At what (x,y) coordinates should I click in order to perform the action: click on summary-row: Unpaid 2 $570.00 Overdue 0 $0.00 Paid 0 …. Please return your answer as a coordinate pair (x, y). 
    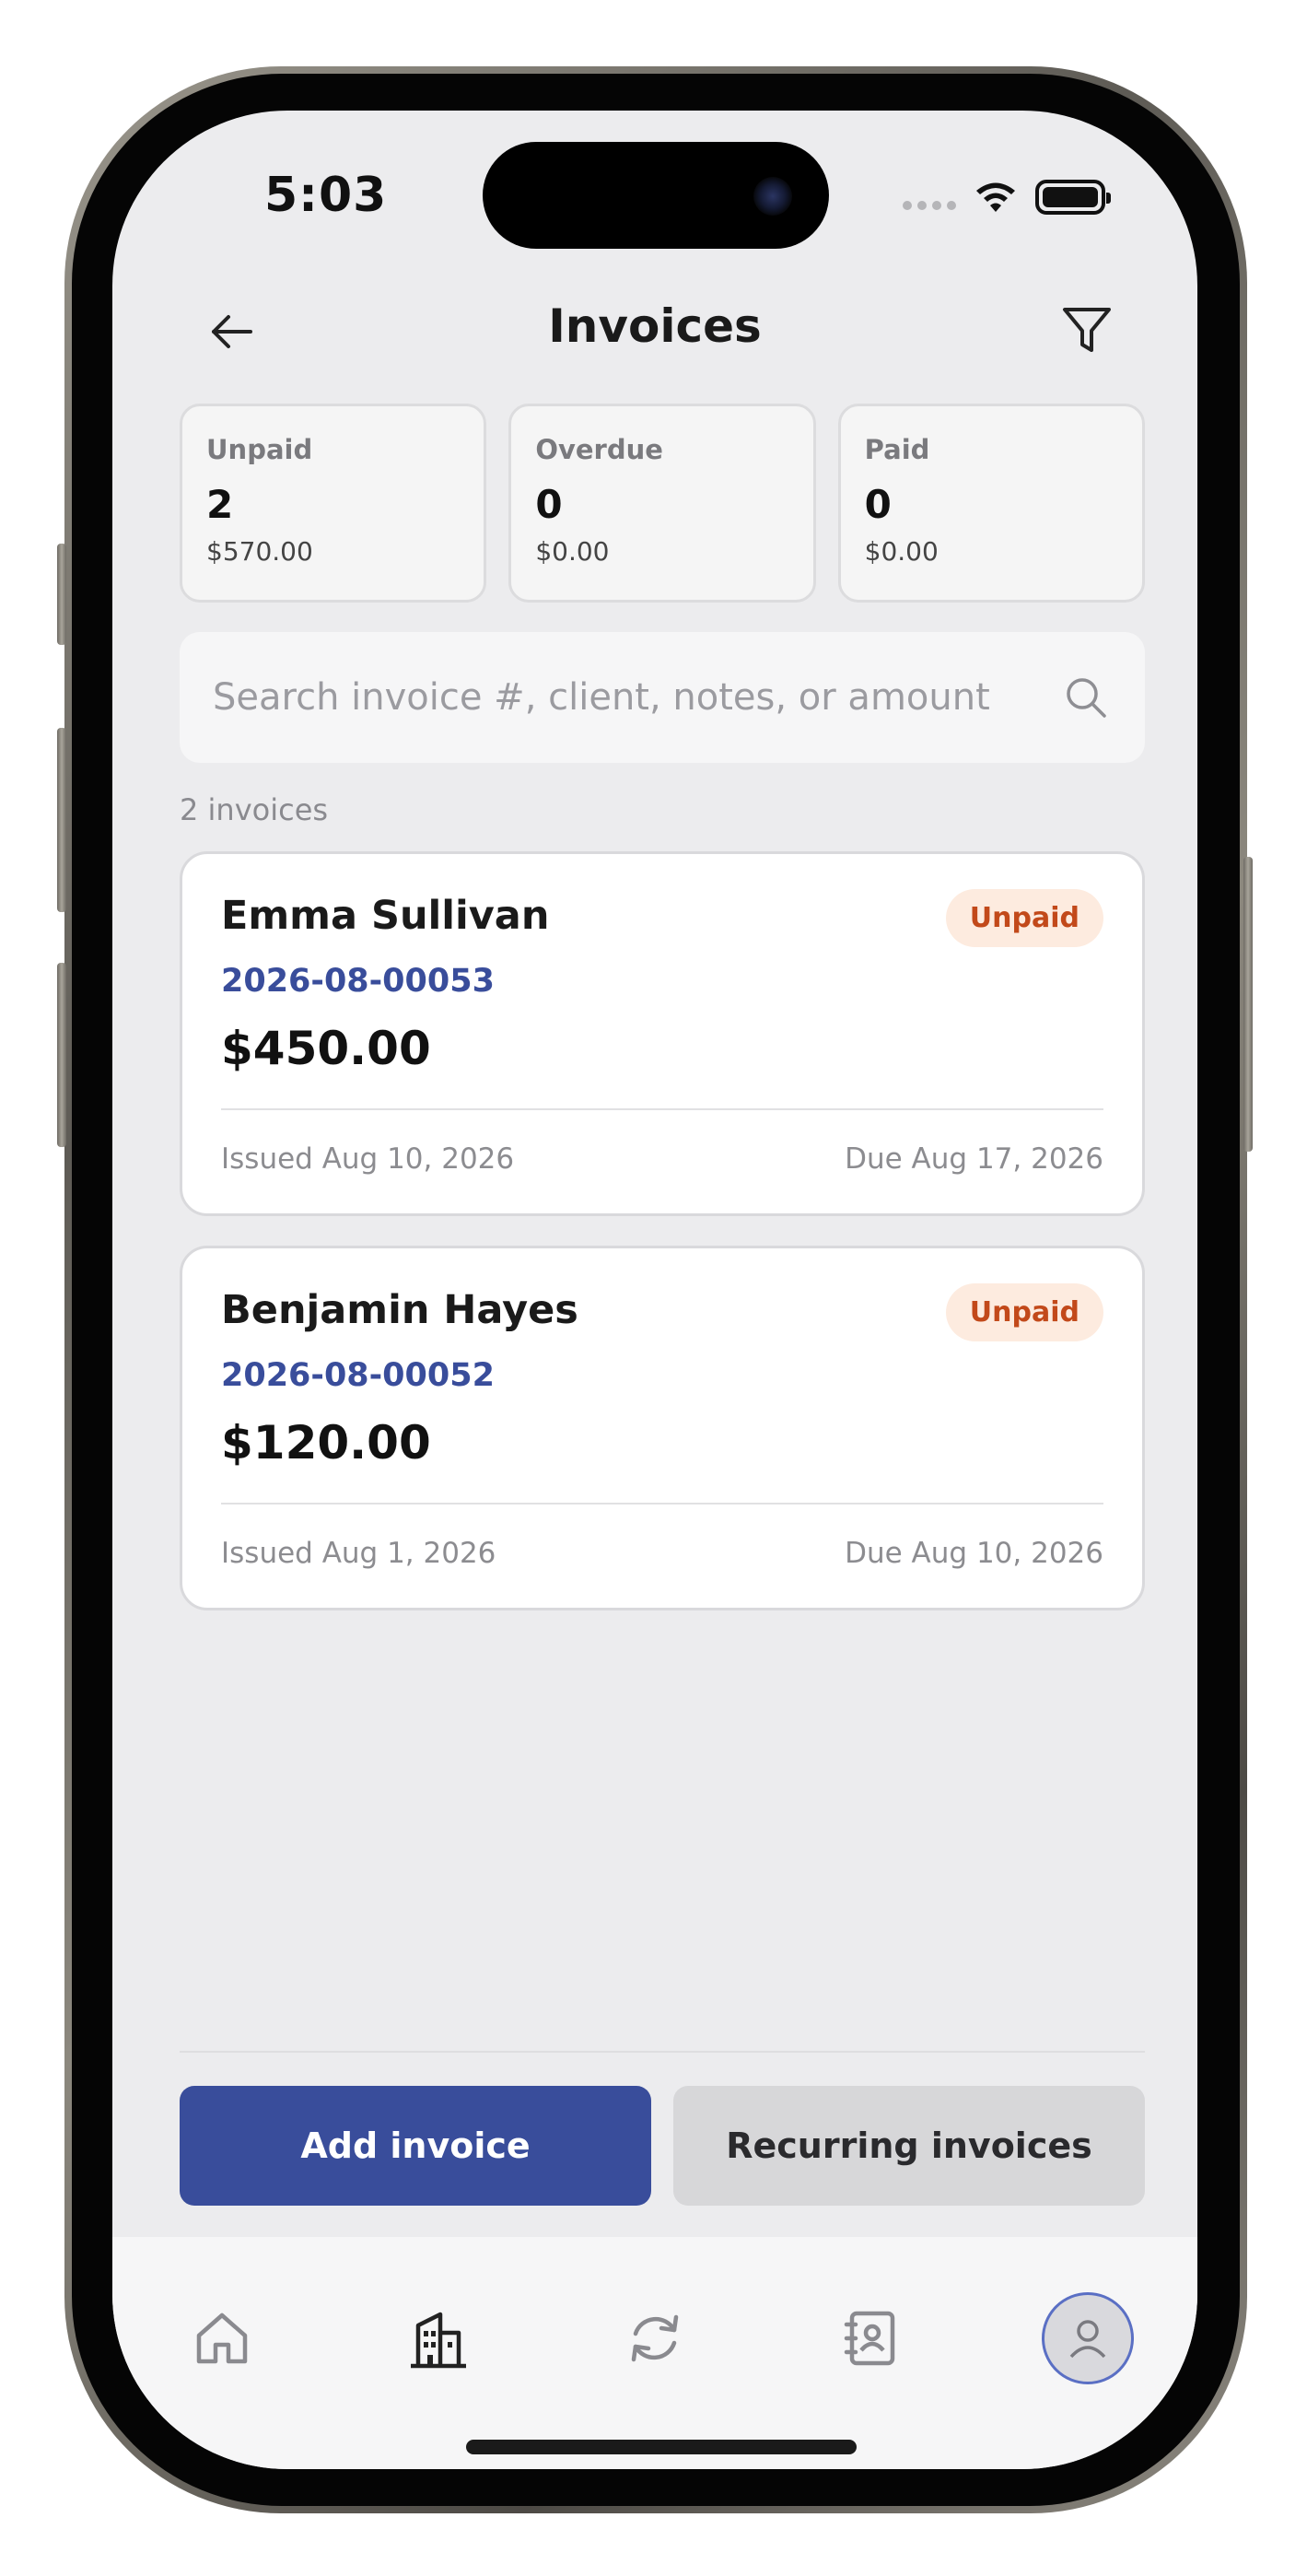
    Looking at the image, I should click on (663, 504).